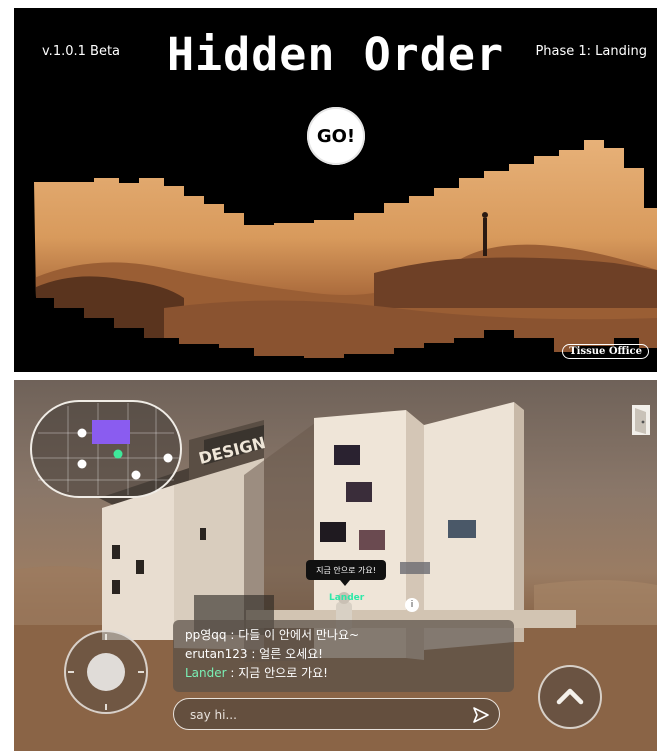  What do you see at coordinates (336, 136) in the screenshot?
I see `go-button: GO!` at bounding box center [336, 136].